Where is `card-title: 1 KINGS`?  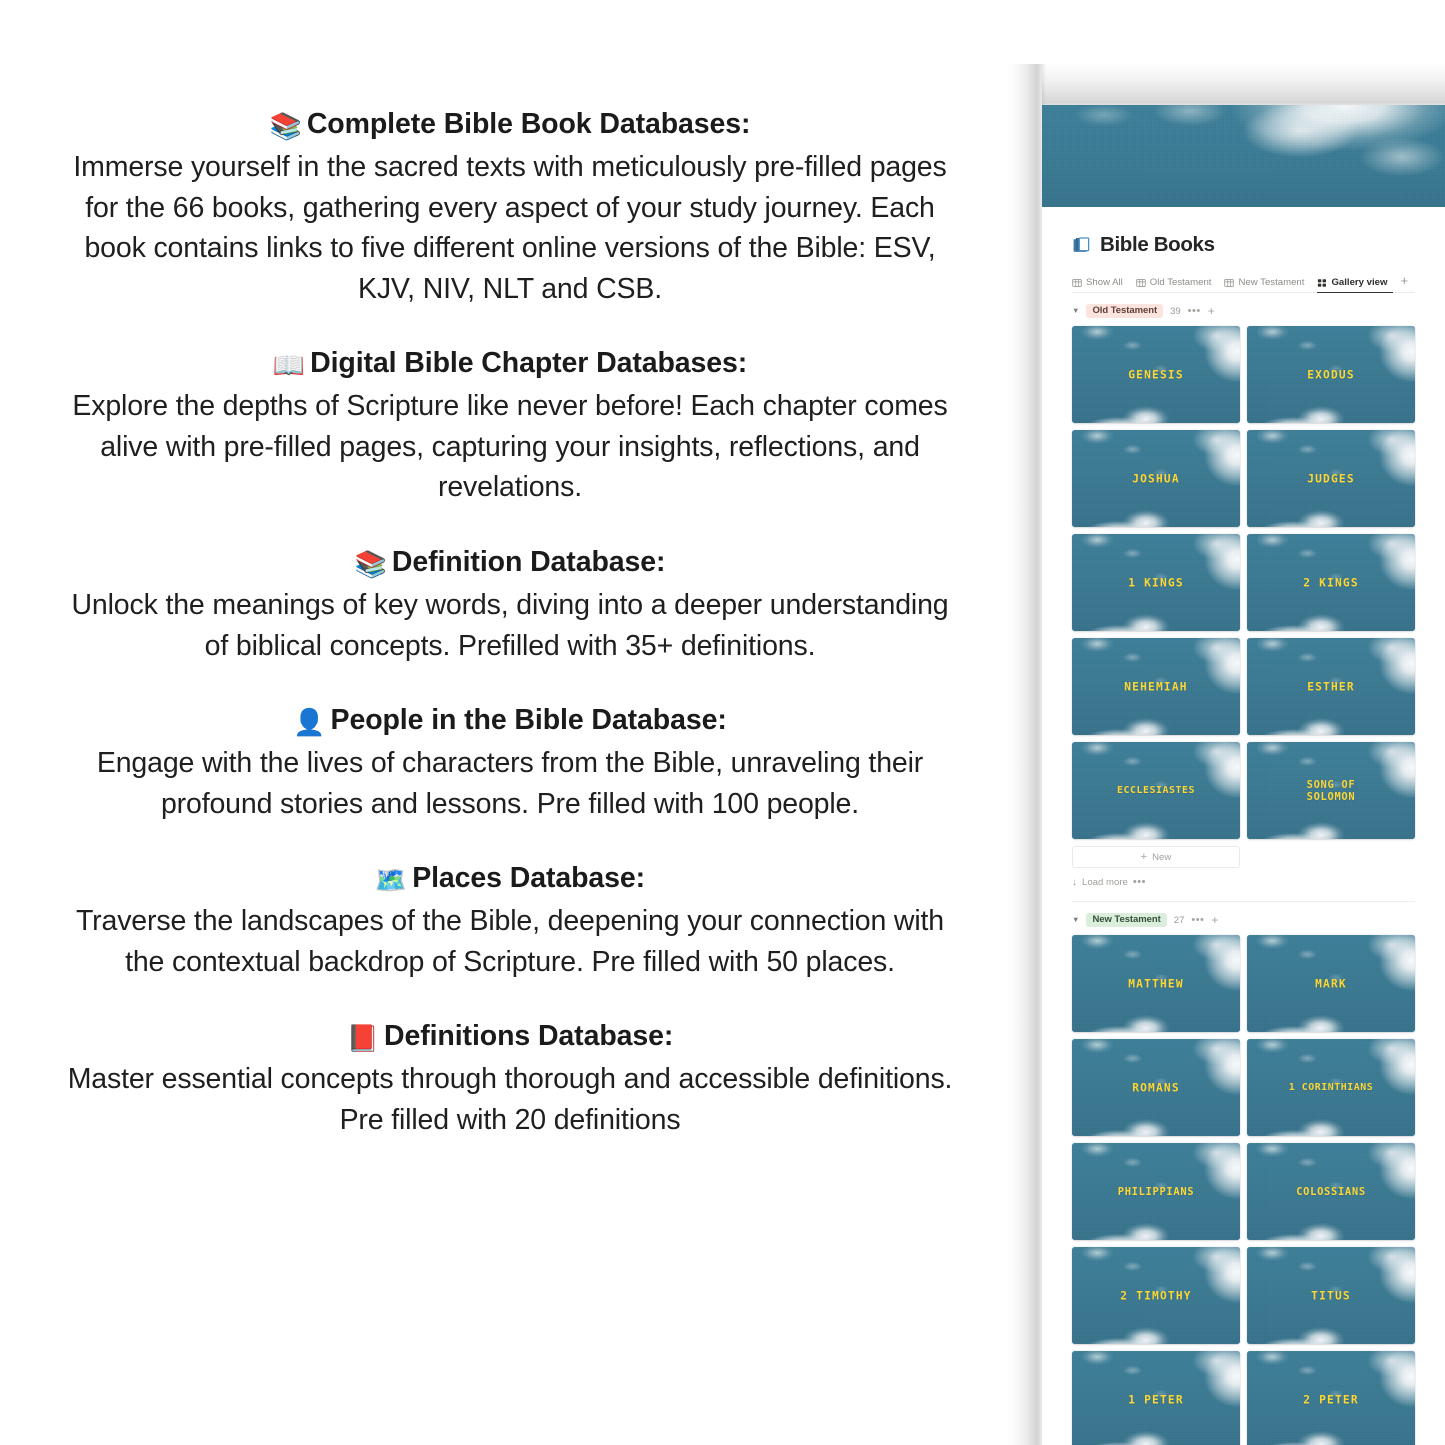 card-title: 1 KINGS is located at coordinates (1156, 582).